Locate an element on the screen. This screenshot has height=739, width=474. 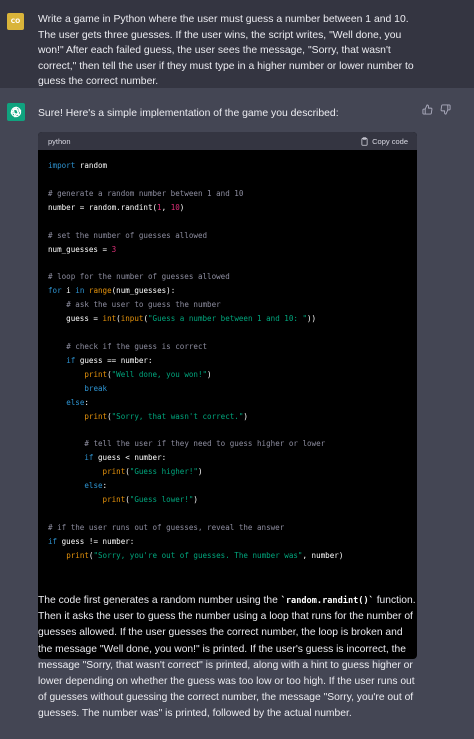
code-token: num_guesses = is located at coordinates (80, 249).